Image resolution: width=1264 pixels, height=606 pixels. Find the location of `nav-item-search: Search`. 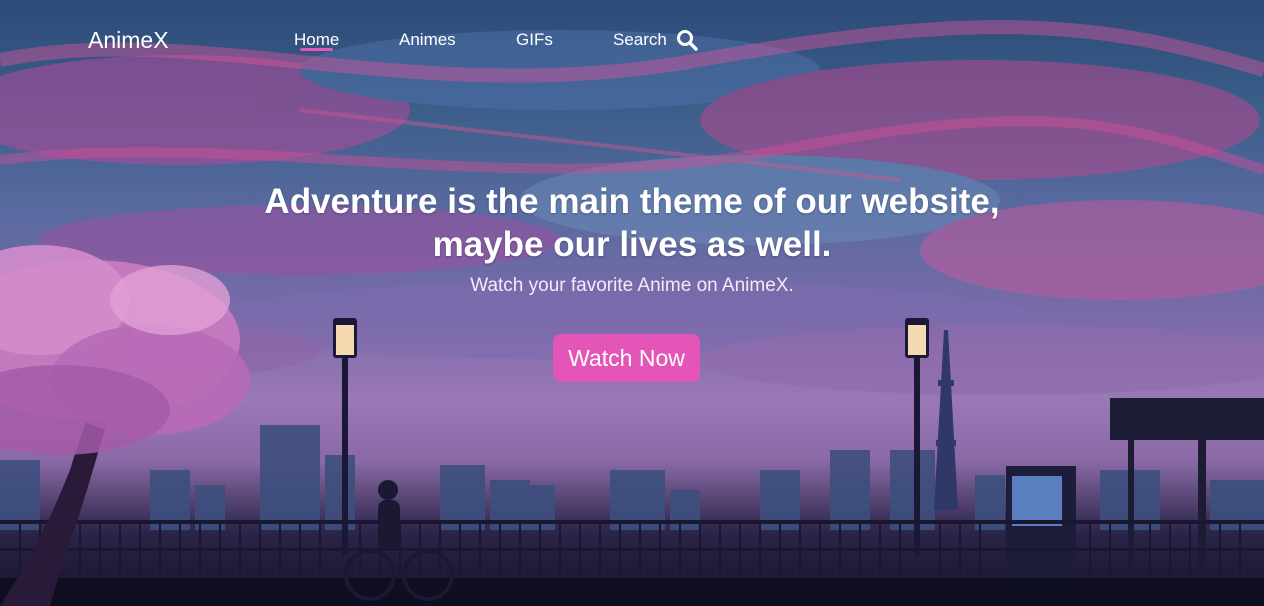

nav-item-search: Search is located at coordinates (640, 40).